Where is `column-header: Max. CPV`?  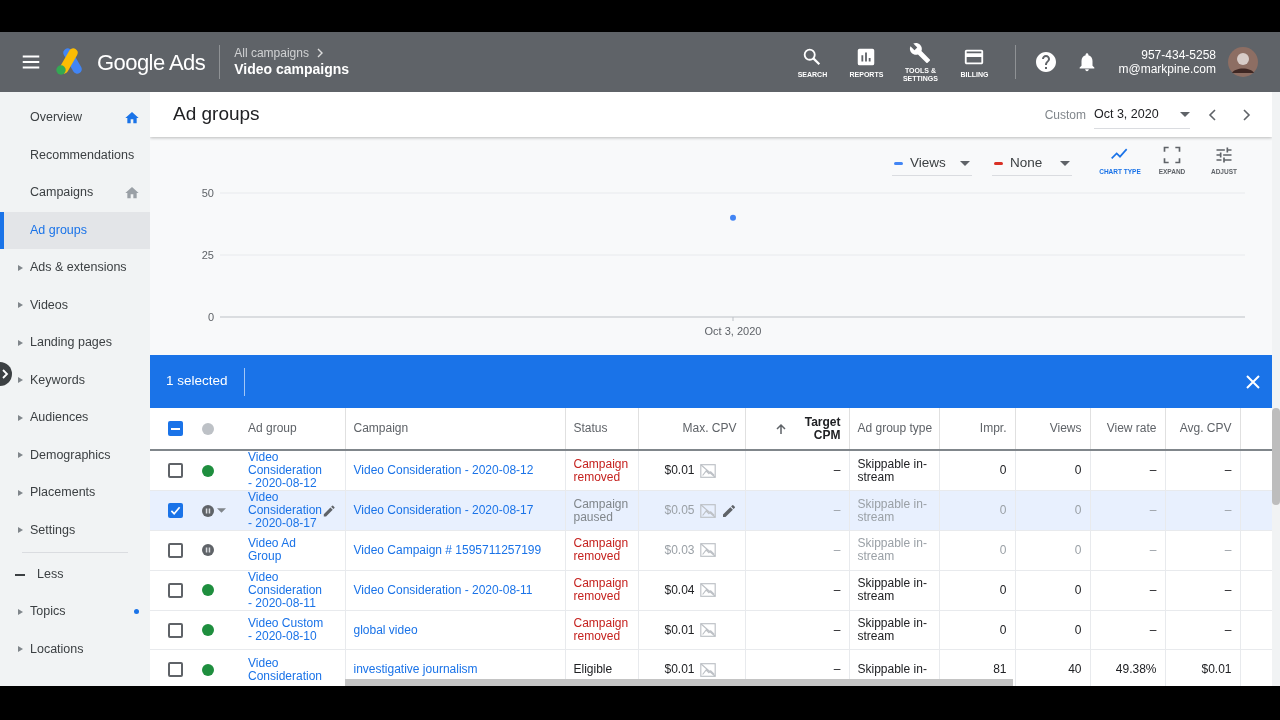 column-header: Max. CPV is located at coordinates (709, 428).